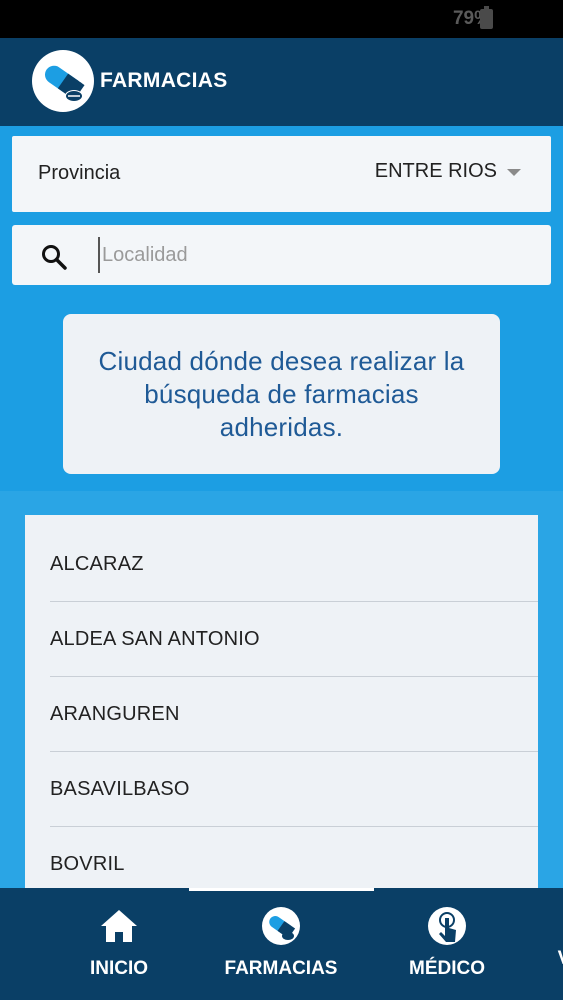 This screenshot has width=563, height=1000. I want to click on search-icon, so click(54, 257).